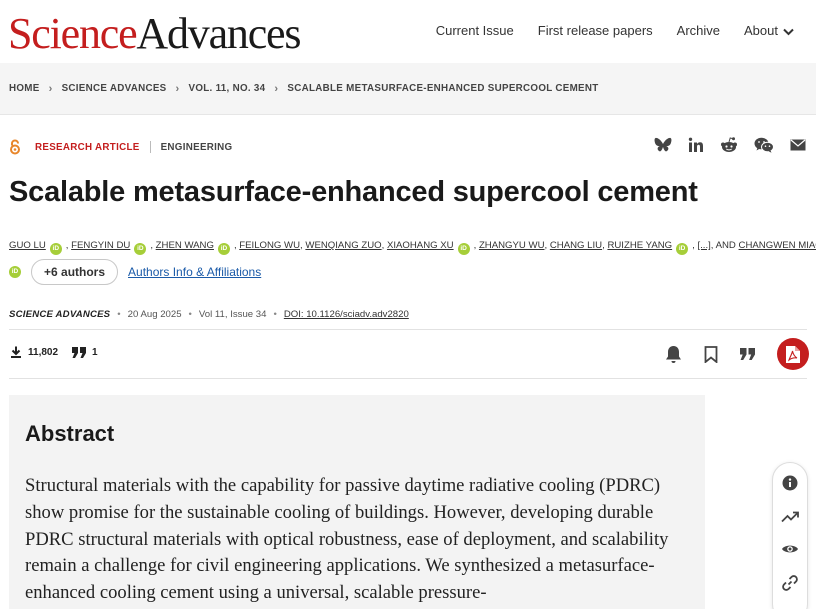 This screenshot has height=609, width=816. What do you see at coordinates (100, 245) in the screenshot?
I see `author-link: FENGYIN DU` at bounding box center [100, 245].